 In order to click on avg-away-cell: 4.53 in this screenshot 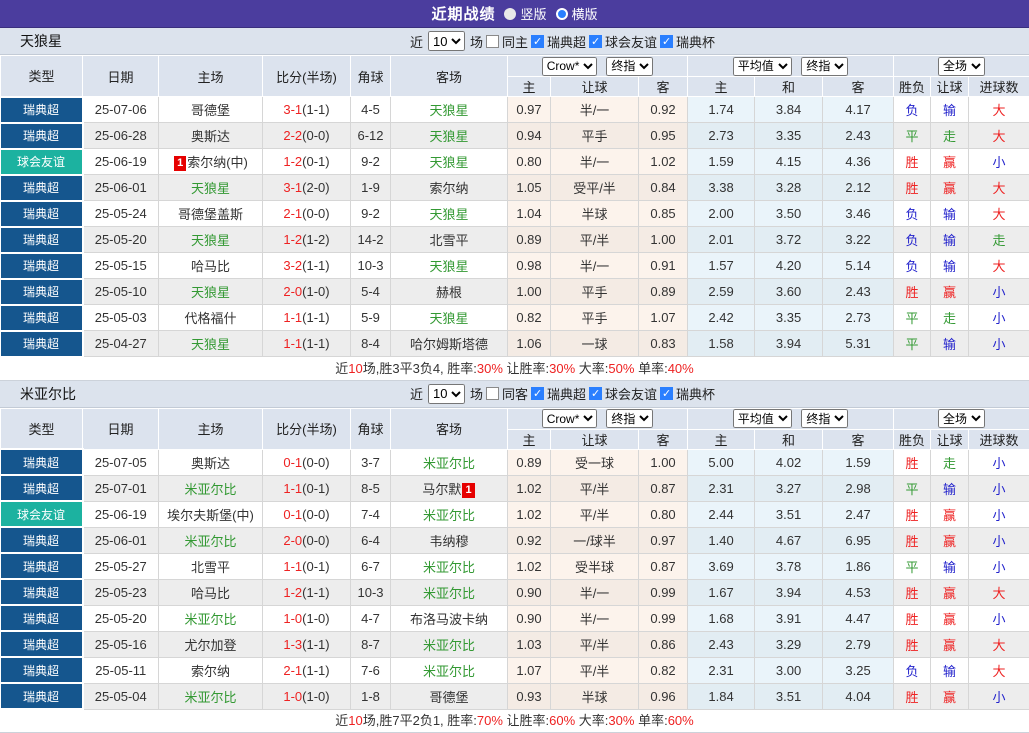, I will do `click(858, 592)`.